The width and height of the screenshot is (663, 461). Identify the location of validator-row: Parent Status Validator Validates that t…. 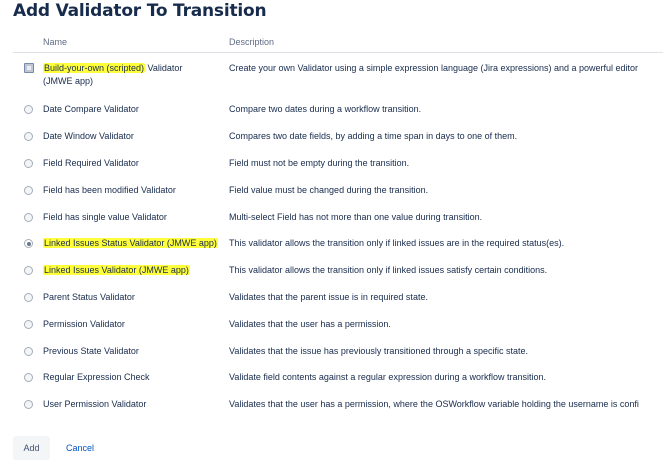
(331, 298).